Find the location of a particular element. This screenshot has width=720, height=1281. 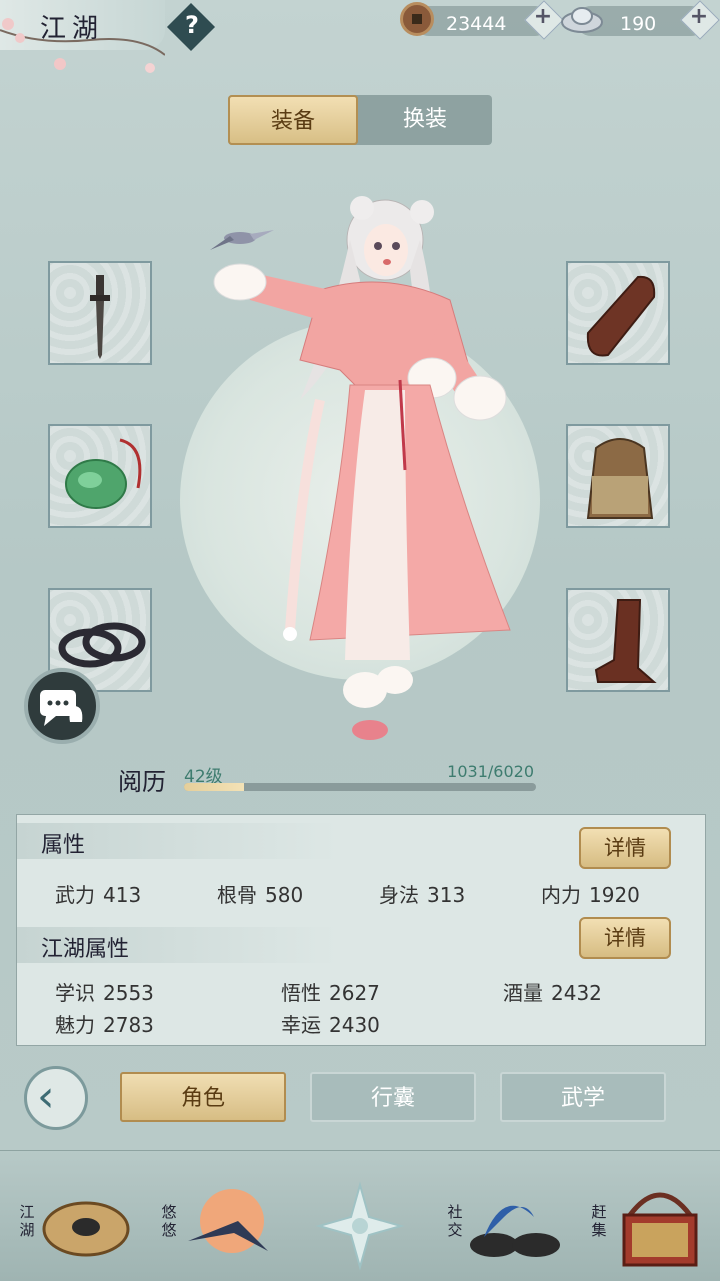

equipment-slot-armor is located at coordinates (618, 476).